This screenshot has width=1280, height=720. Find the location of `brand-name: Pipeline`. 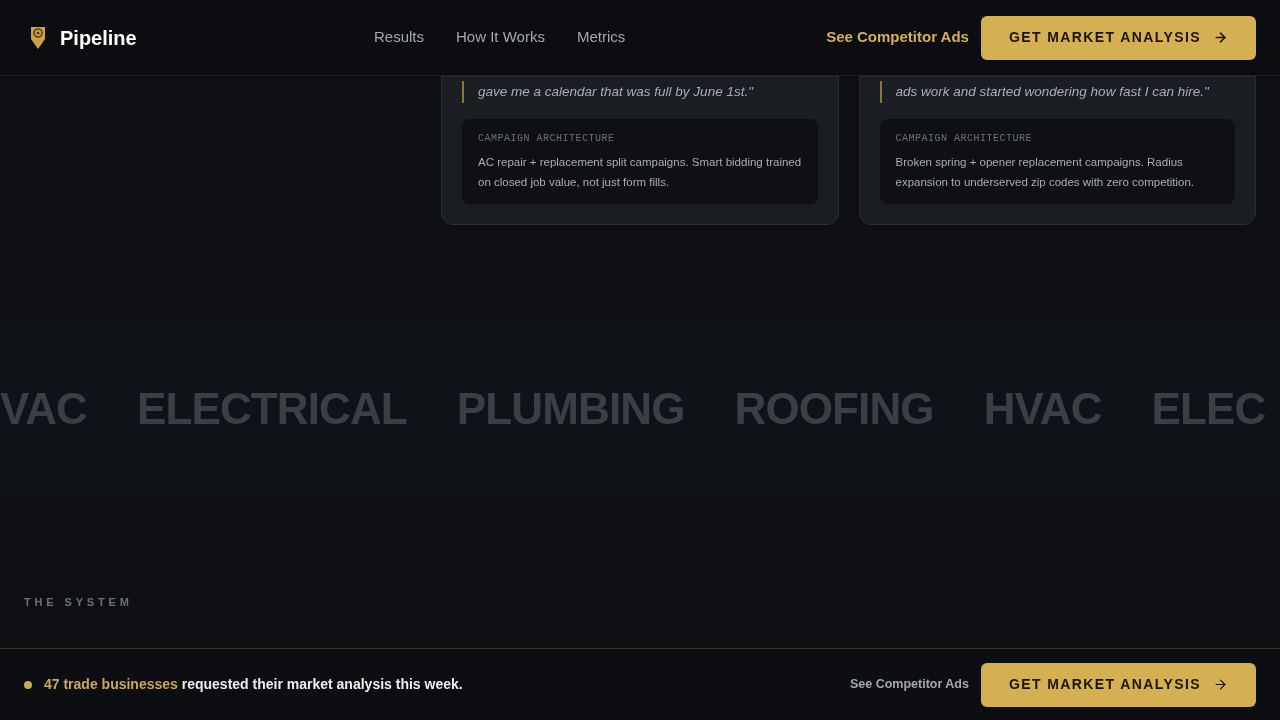

brand-name: Pipeline is located at coordinates (98, 38).